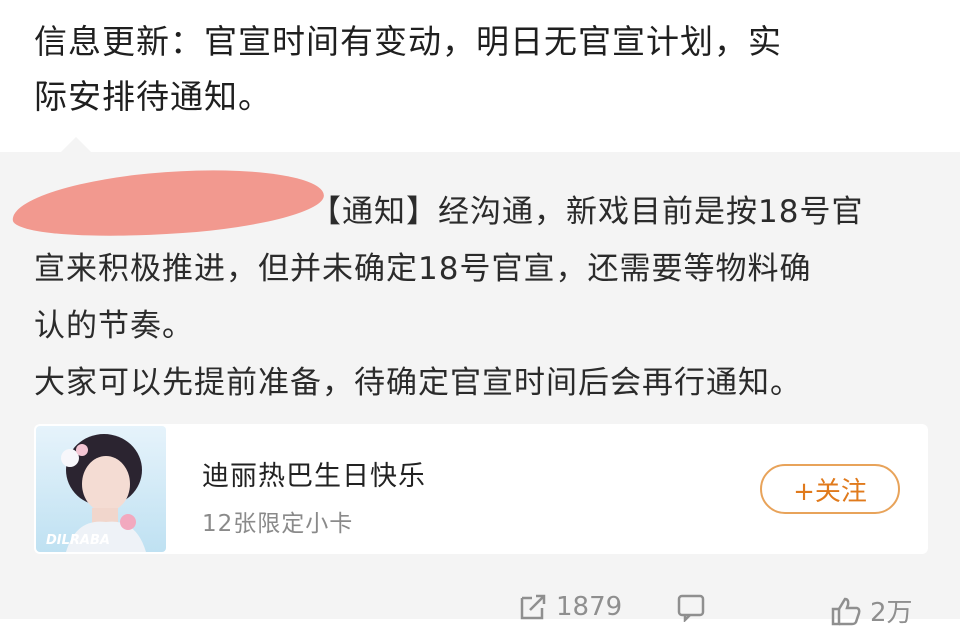 This screenshot has height=632, width=960. What do you see at coordinates (418, 383) in the screenshot?
I see `retweet-text-line: 大家可以先提前准备，待确定官宣时间后会再行通知。` at bounding box center [418, 383].